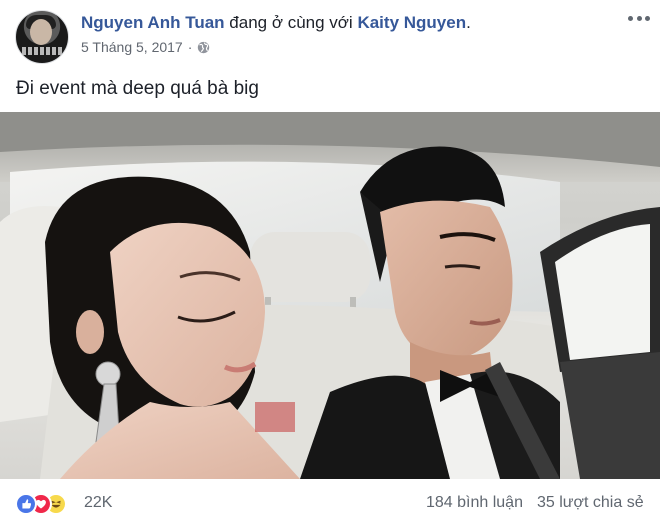 Image resolution: width=660 pixels, height=529 pixels. I want to click on like-icon, so click(26, 504).